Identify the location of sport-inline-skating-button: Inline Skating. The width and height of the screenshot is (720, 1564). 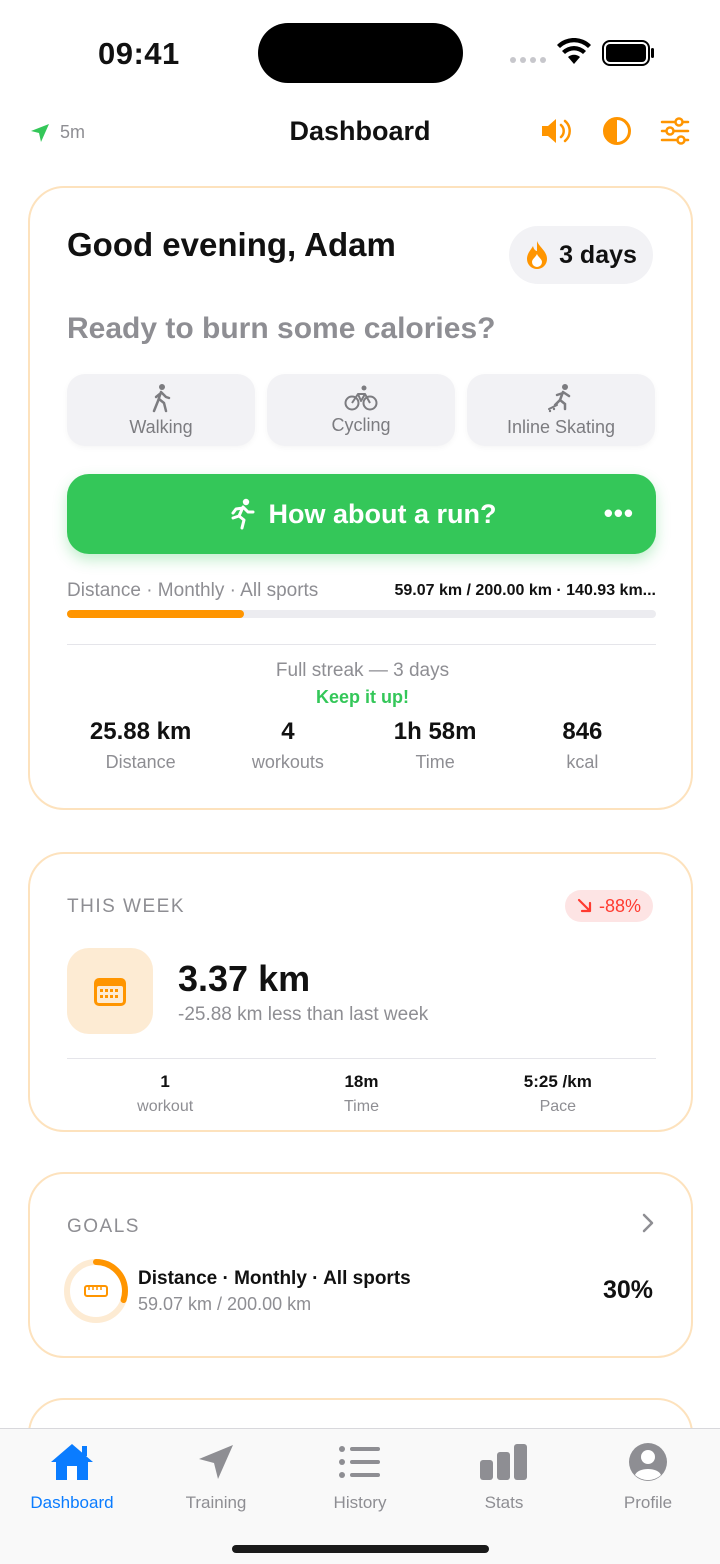
(561, 410).